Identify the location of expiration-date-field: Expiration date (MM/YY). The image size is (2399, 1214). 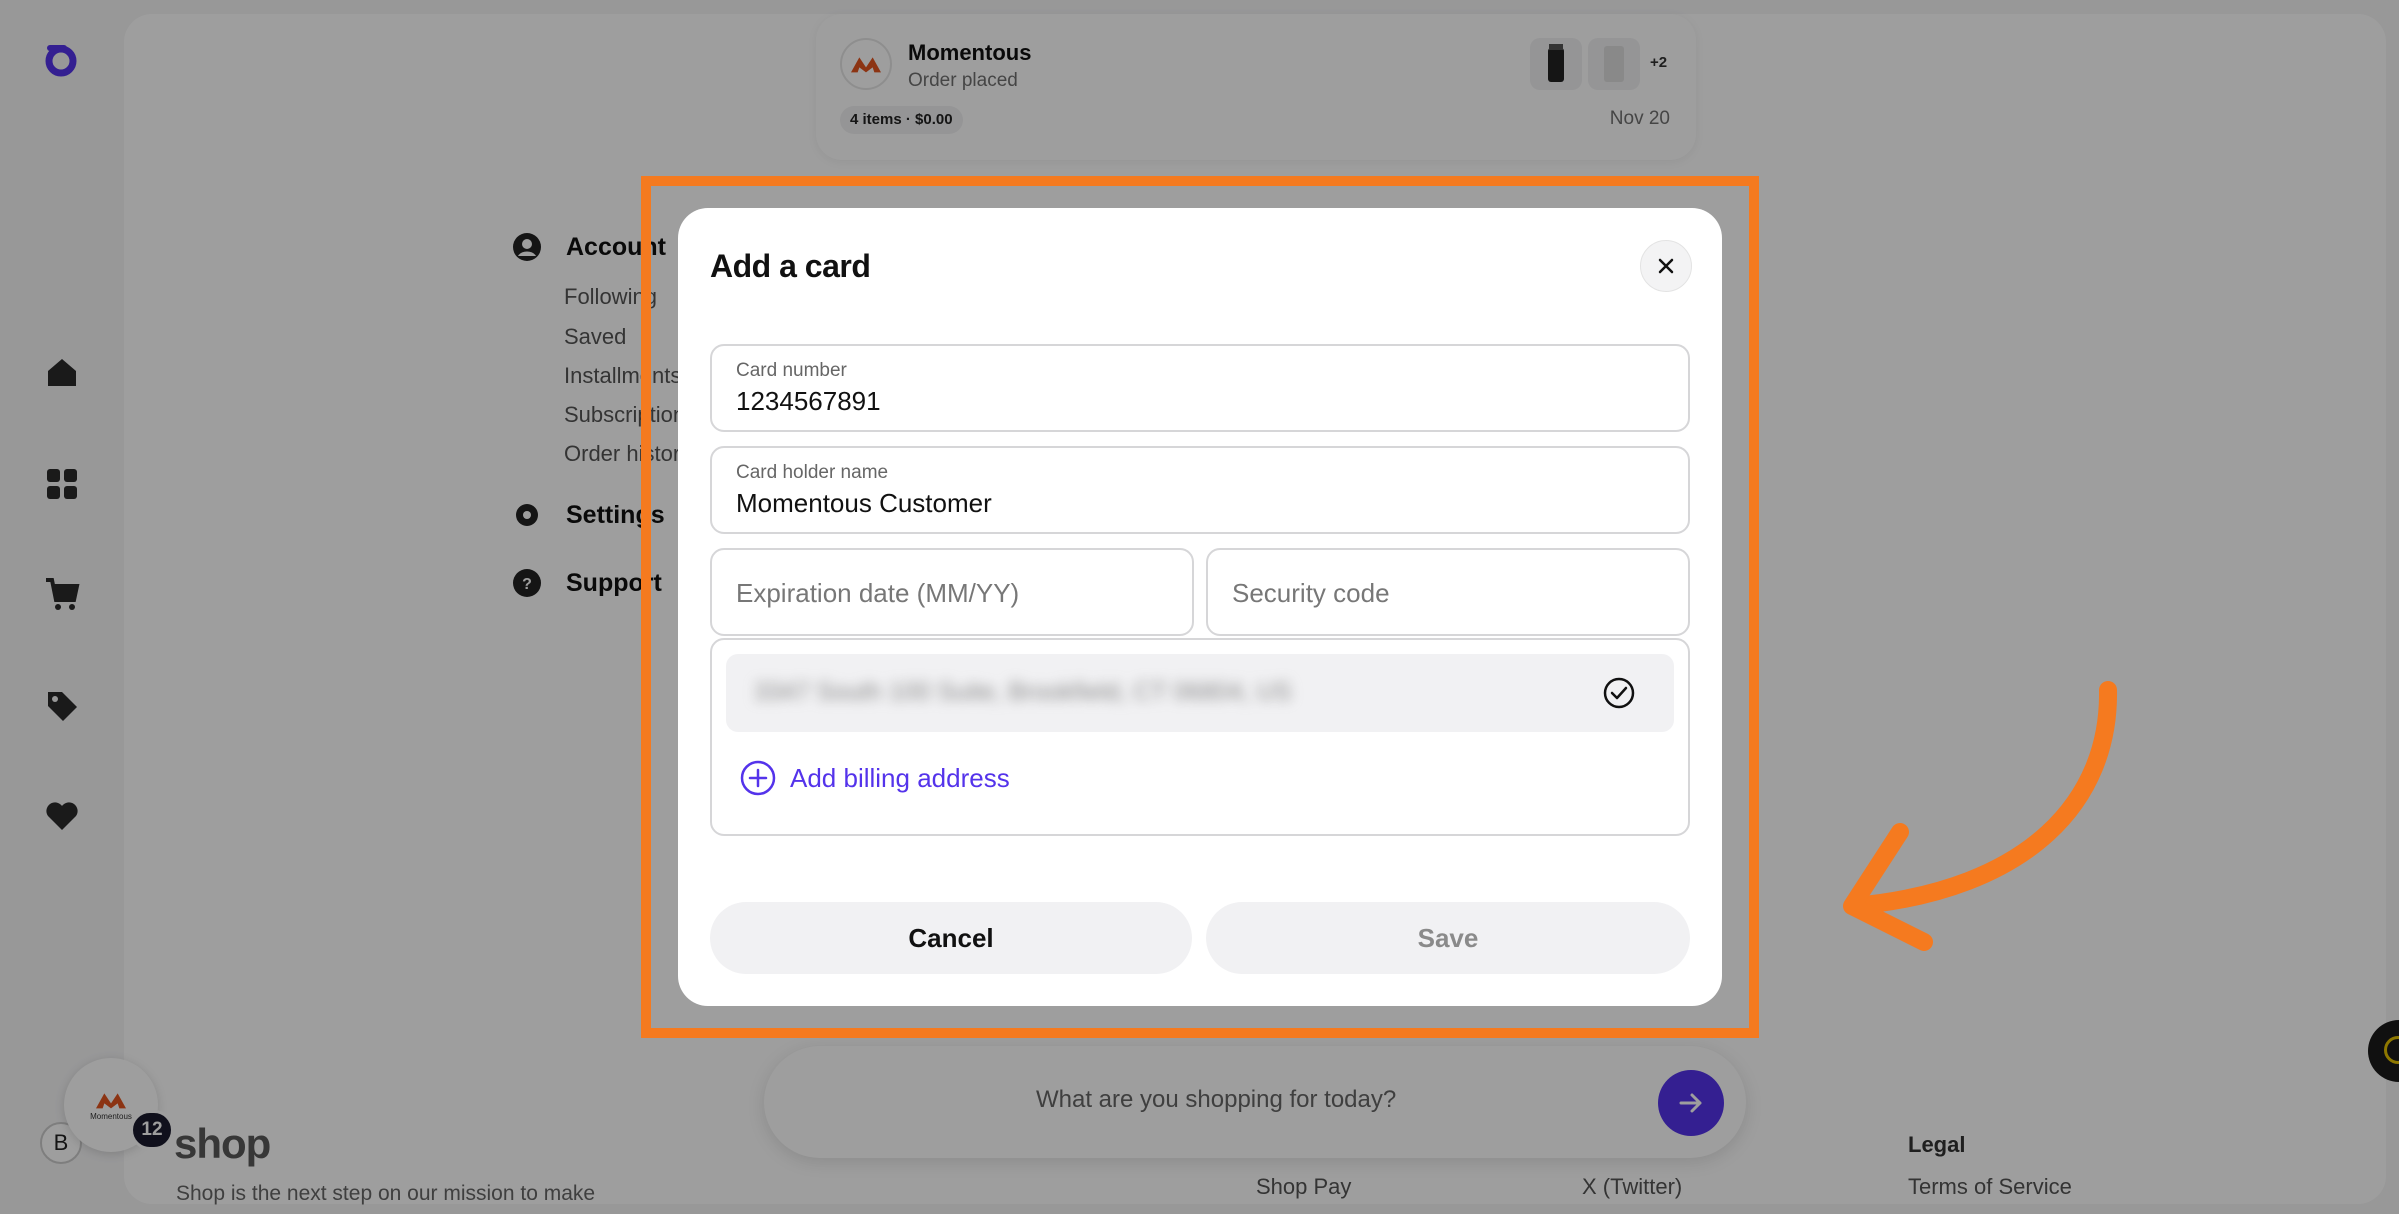
(952, 592).